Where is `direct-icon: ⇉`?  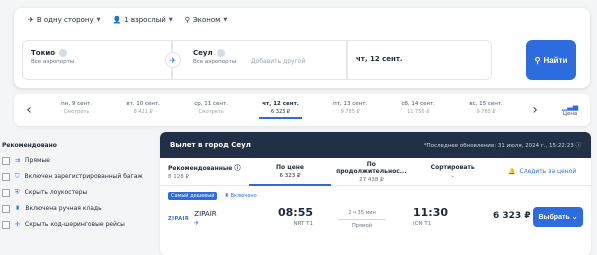
direct-icon: ⇉ is located at coordinates (18, 160).